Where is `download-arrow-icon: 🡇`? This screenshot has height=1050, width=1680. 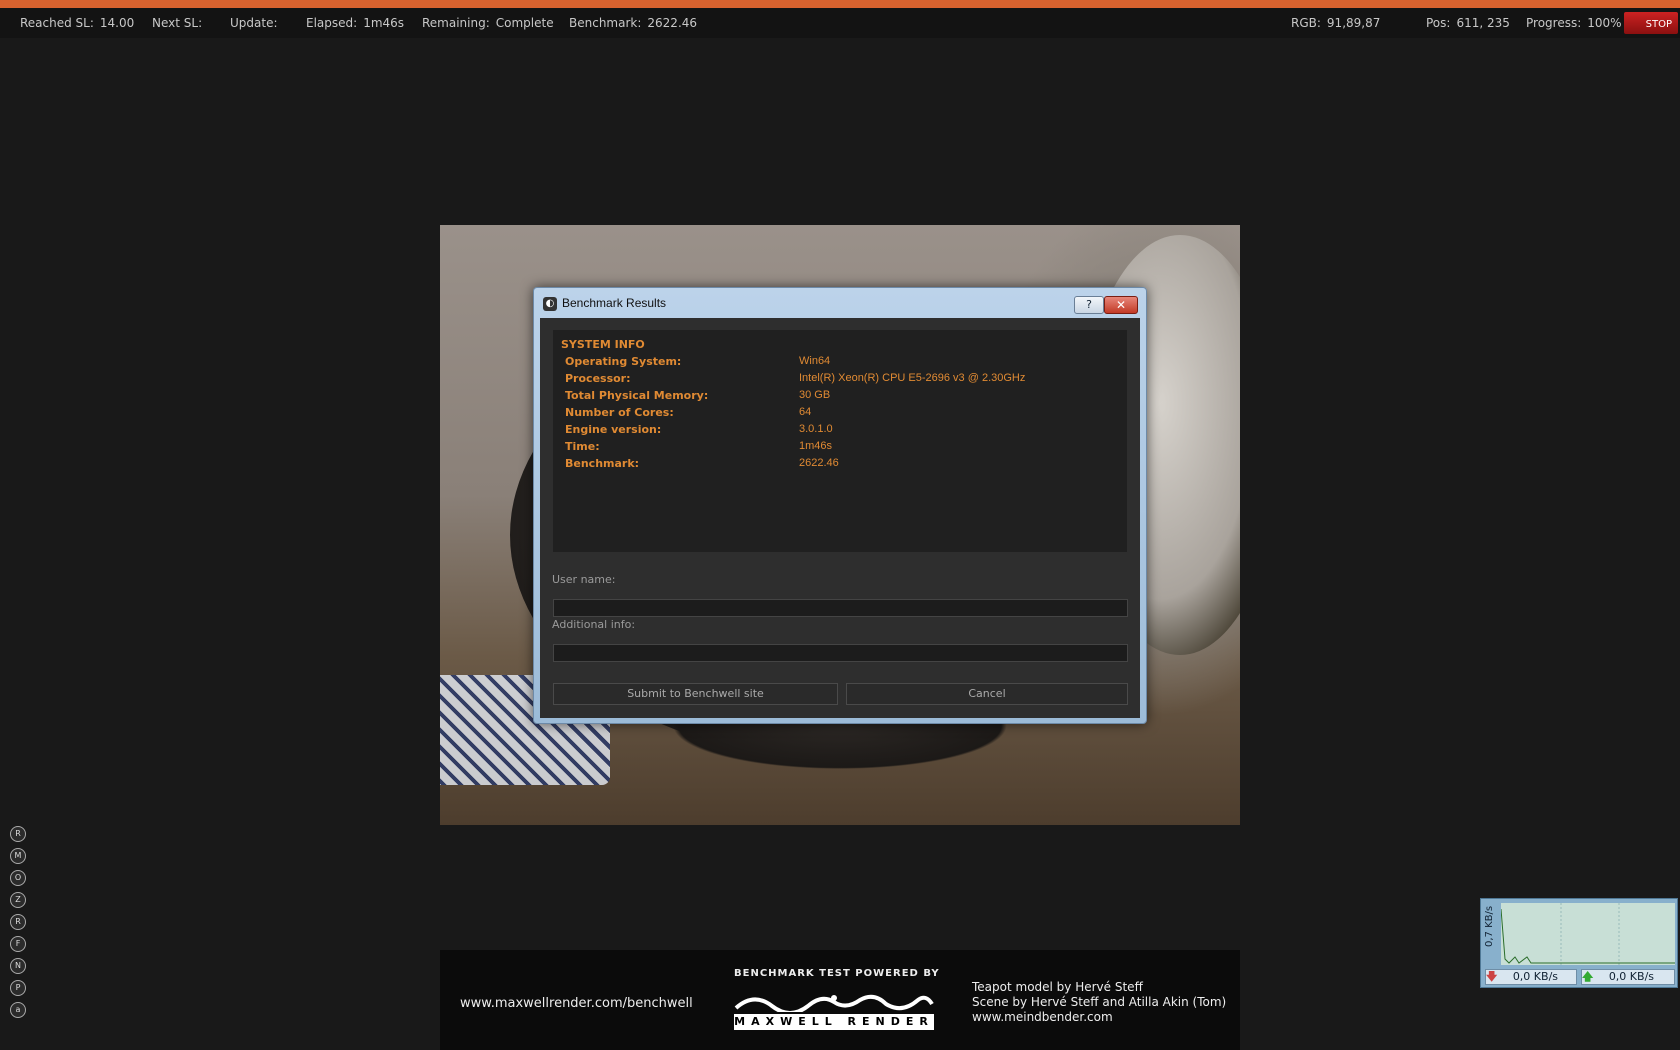 download-arrow-icon: 🡇 is located at coordinates (1492, 976).